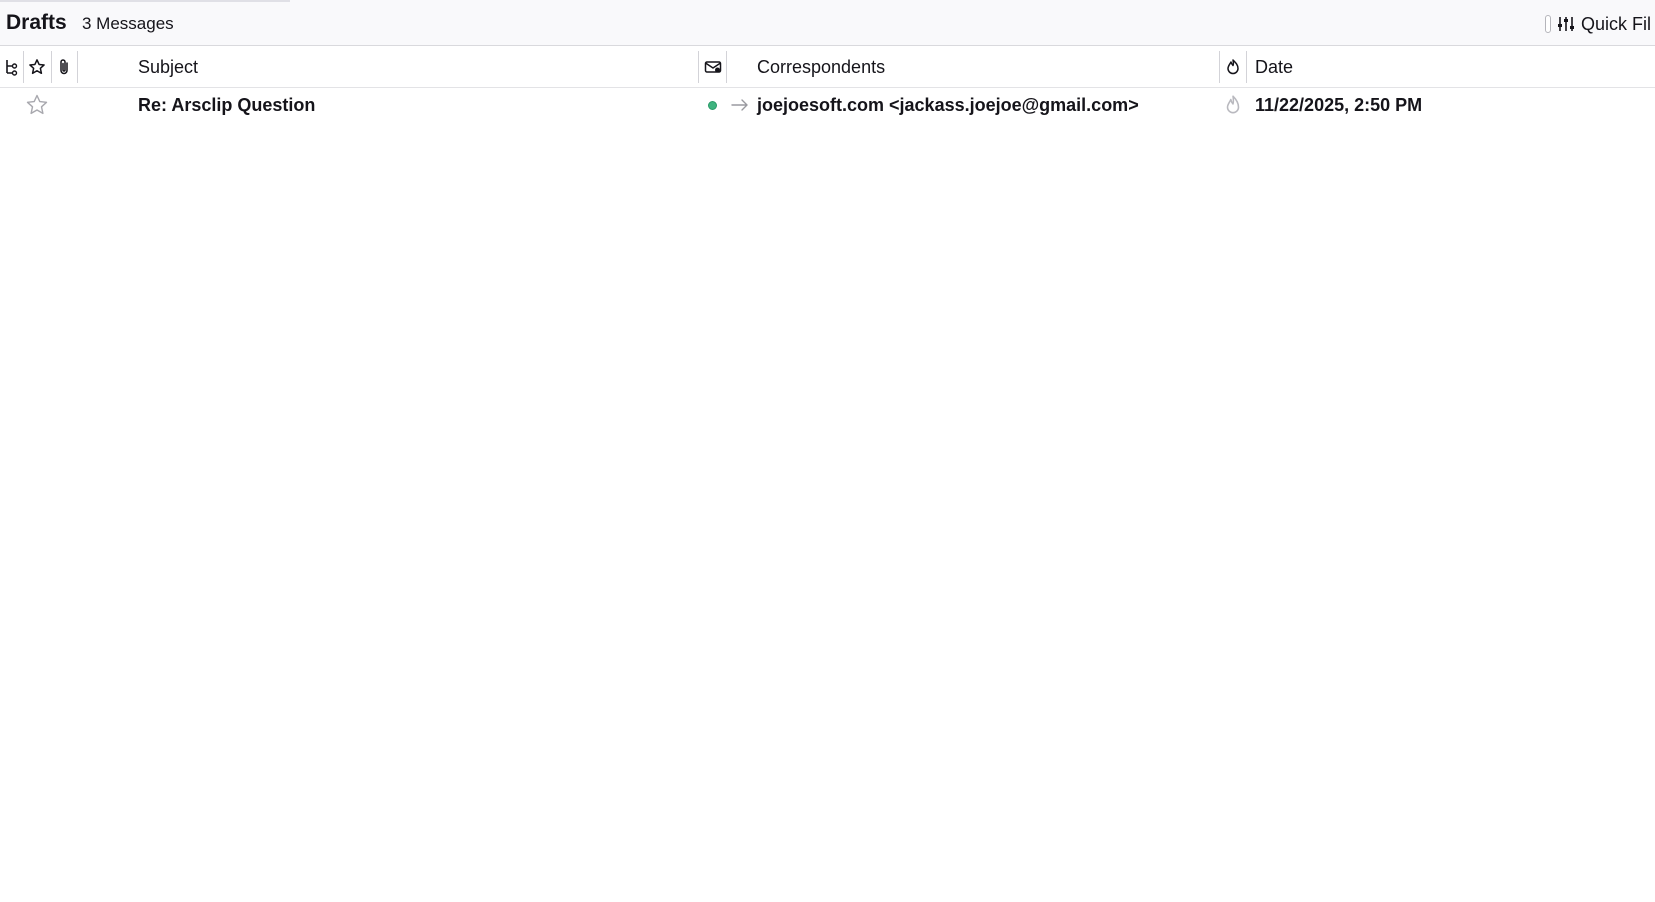 The height and width of the screenshot is (902, 1655). I want to click on quick-filter-toggle, so click(1548, 24).